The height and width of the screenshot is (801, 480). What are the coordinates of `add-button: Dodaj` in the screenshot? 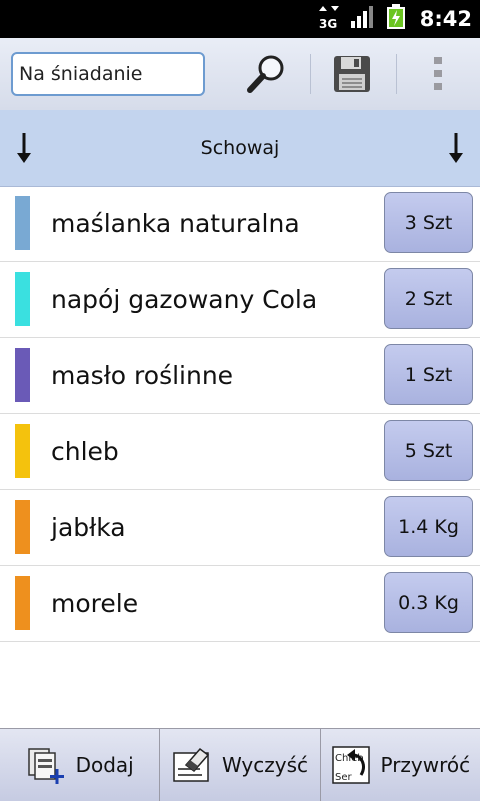 It's located at (80, 765).